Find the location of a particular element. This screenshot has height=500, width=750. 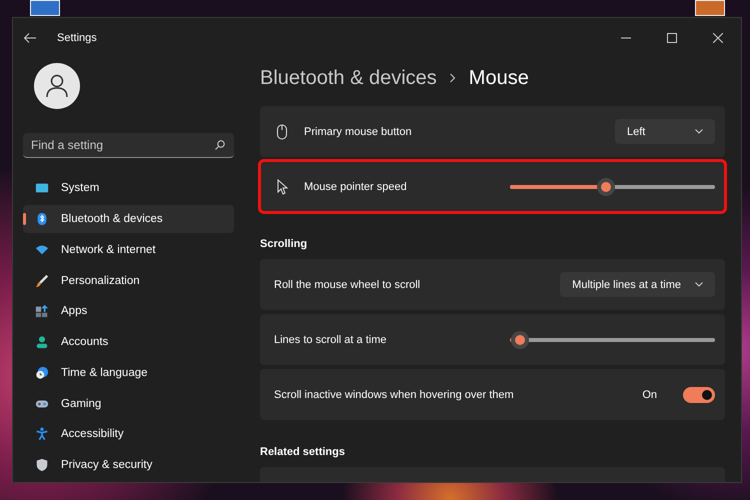

maximize-icon is located at coordinates (672, 38).